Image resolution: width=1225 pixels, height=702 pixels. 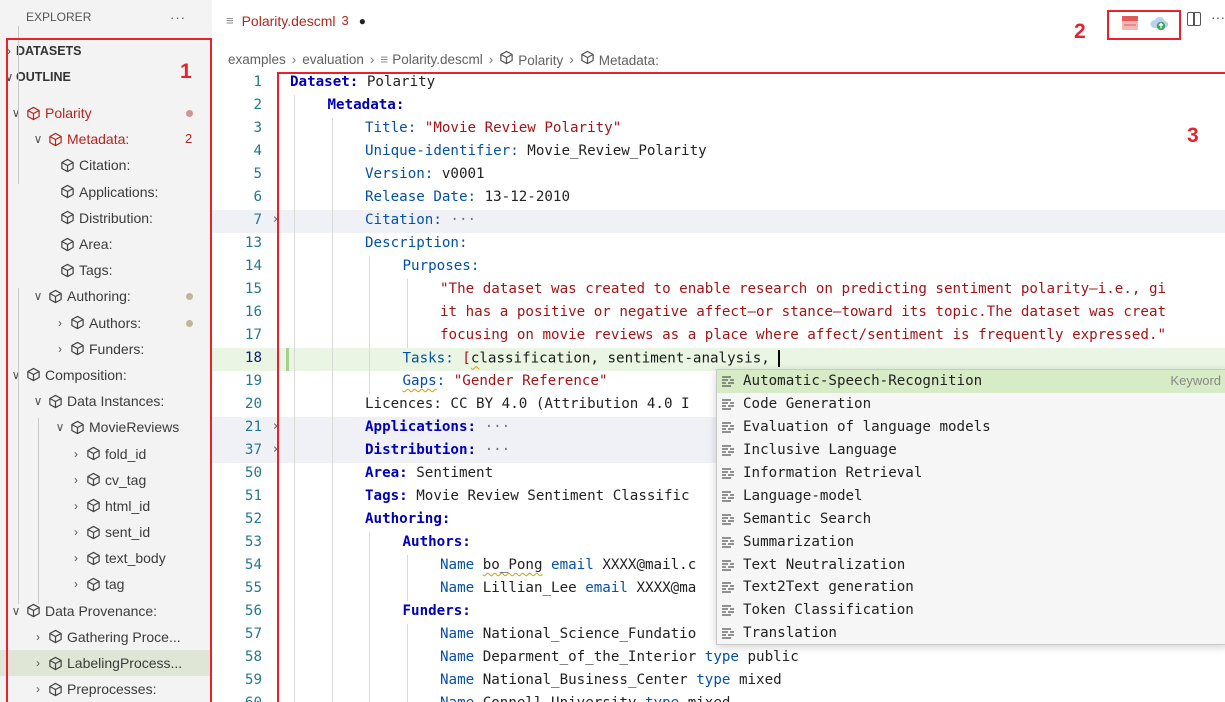 What do you see at coordinates (253, 381) in the screenshot?
I see `line-number: 19` at bounding box center [253, 381].